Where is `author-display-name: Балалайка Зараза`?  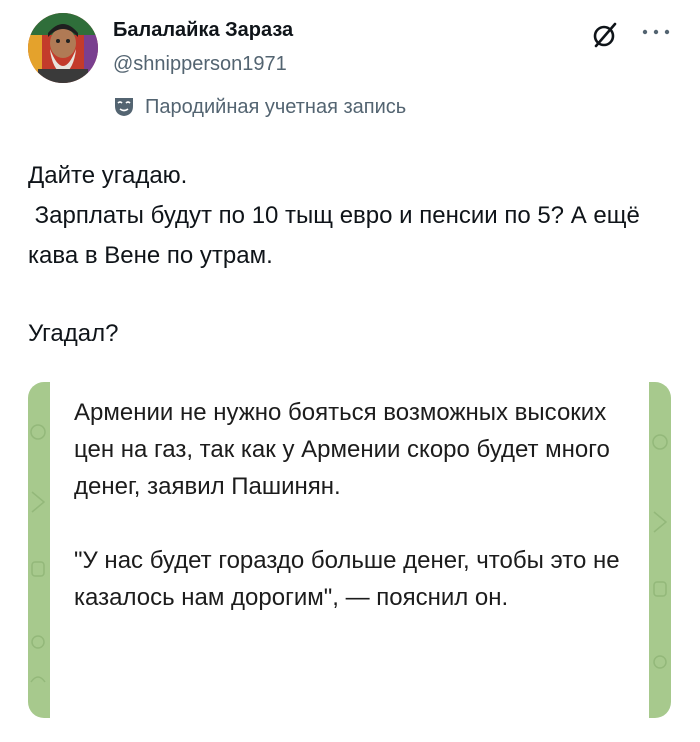
author-display-name: Балалайка Зараза is located at coordinates (203, 30).